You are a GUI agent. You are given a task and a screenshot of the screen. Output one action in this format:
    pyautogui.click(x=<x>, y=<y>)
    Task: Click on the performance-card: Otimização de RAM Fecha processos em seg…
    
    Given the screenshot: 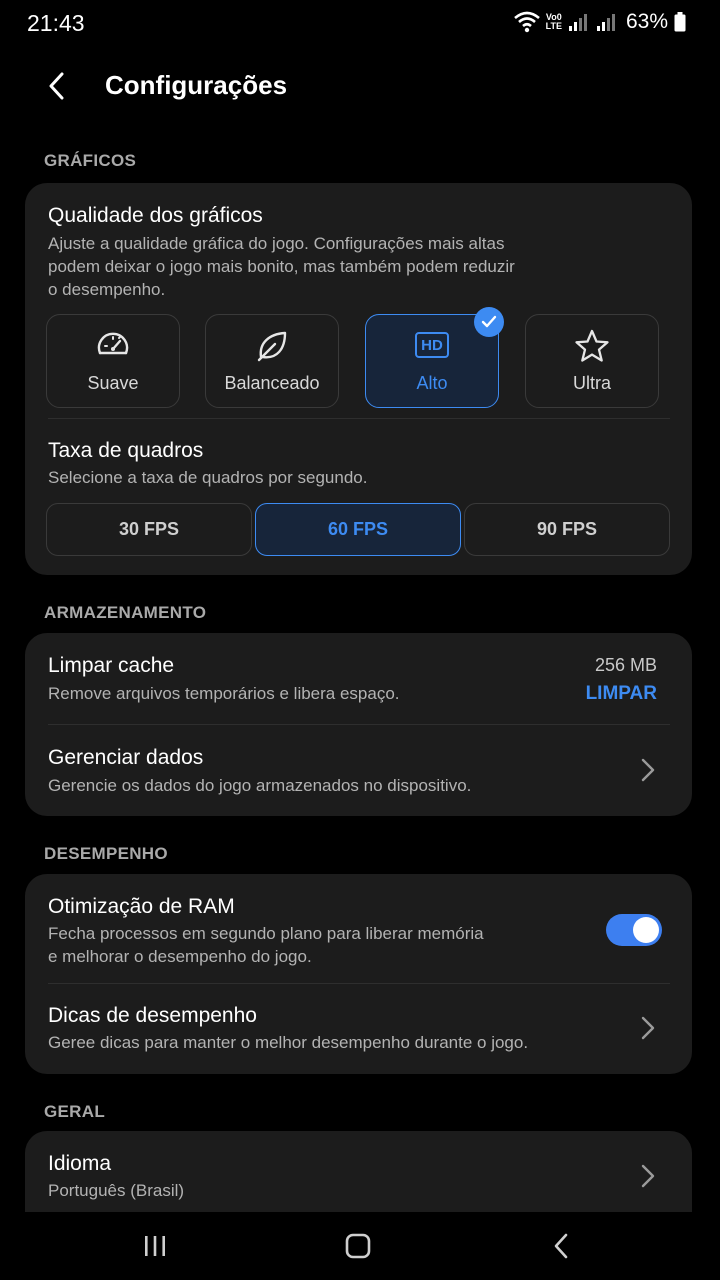 What is the action you would take?
    pyautogui.click(x=358, y=974)
    